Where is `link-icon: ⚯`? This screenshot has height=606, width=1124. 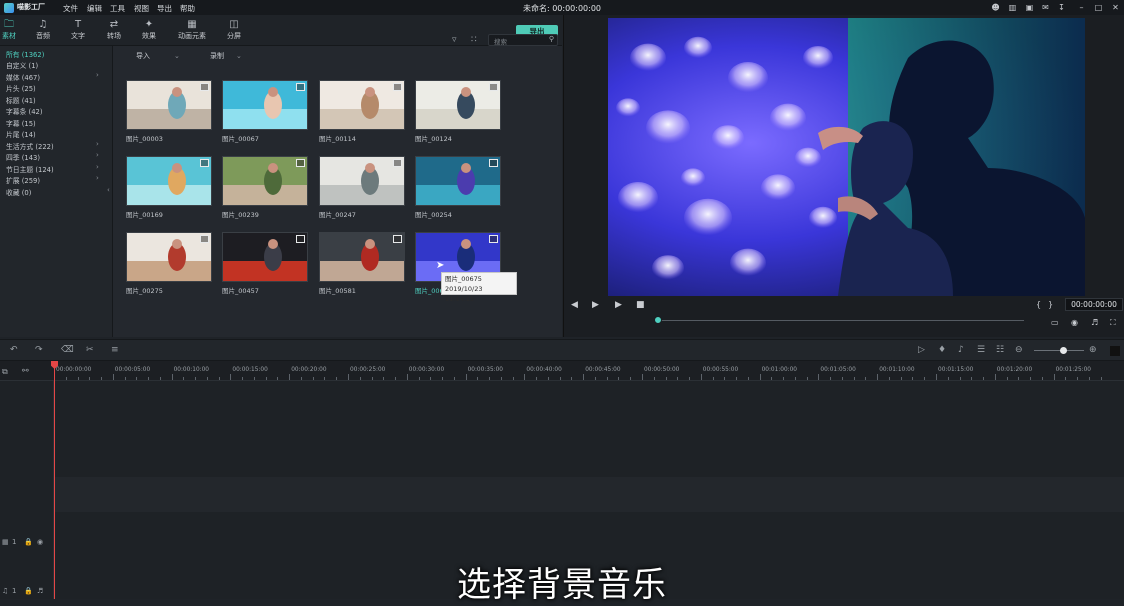
link-icon: ⚯ is located at coordinates (25, 370).